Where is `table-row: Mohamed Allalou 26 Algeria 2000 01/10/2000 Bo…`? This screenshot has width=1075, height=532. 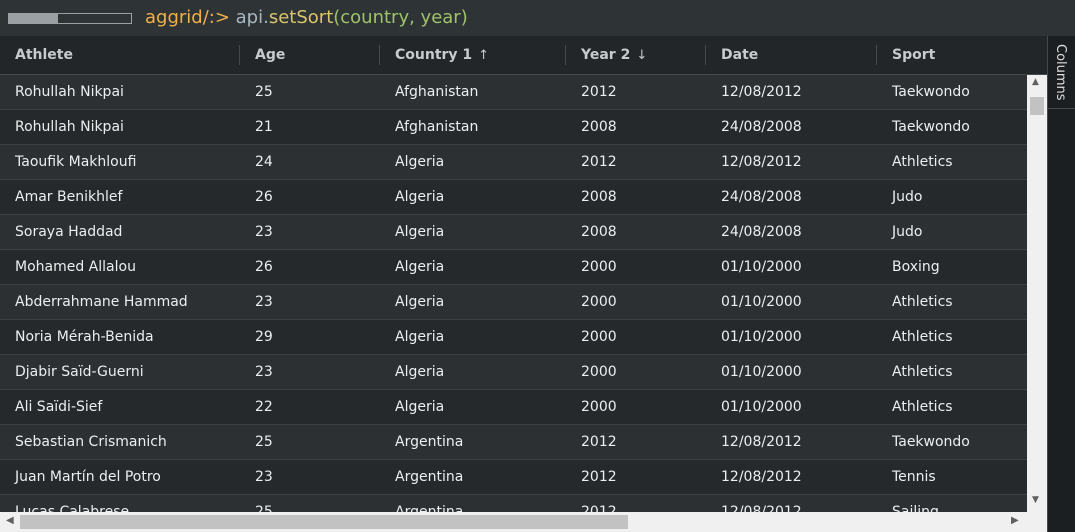 table-row: Mohamed Allalou 26 Algeria 2000 01/10/2000 Bo… is located at coordinates (513, 267).